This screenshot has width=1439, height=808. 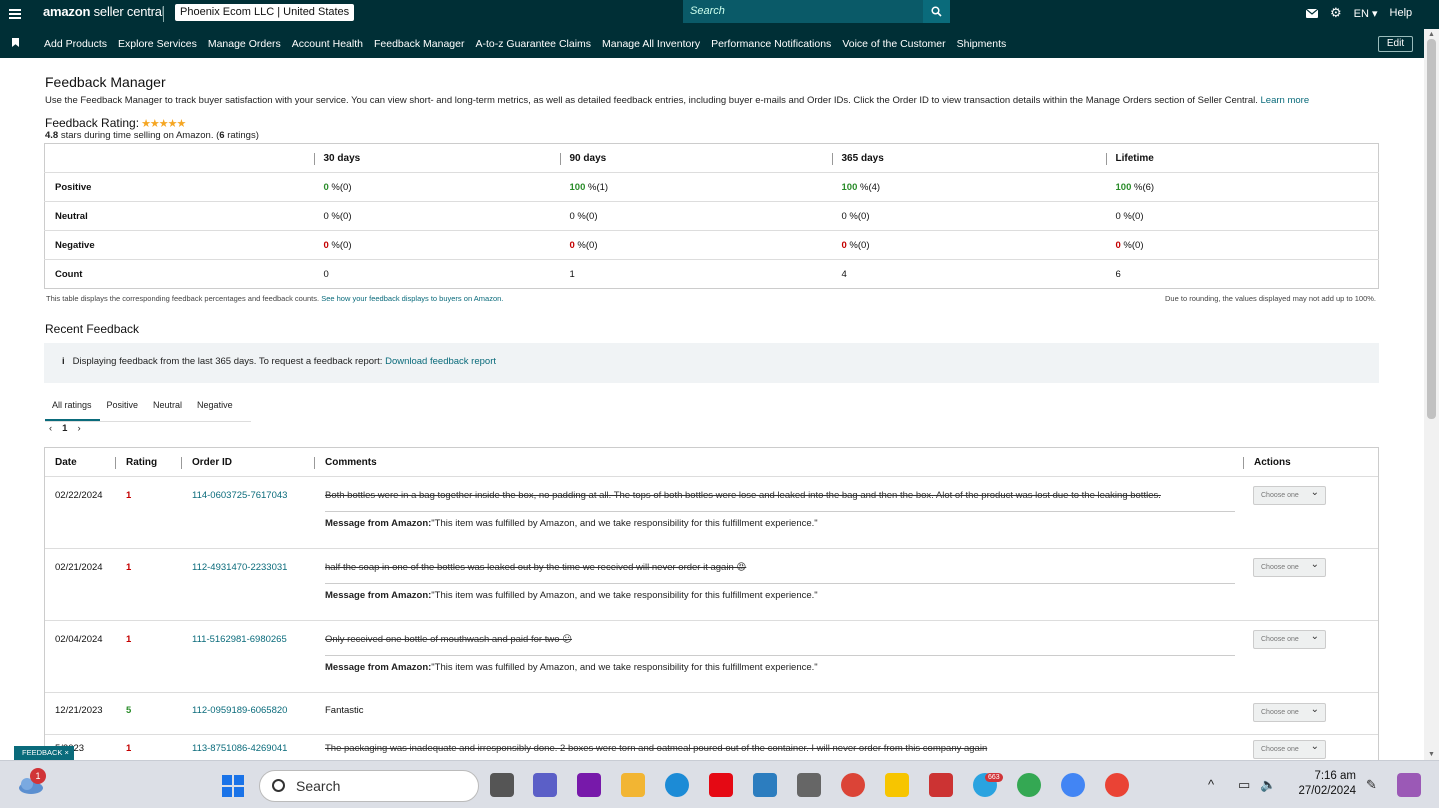 What do you see at coordinates (1272, 462) in the screenshot?
I see `col-actions: Actions` at bounding box center [1272, 462].